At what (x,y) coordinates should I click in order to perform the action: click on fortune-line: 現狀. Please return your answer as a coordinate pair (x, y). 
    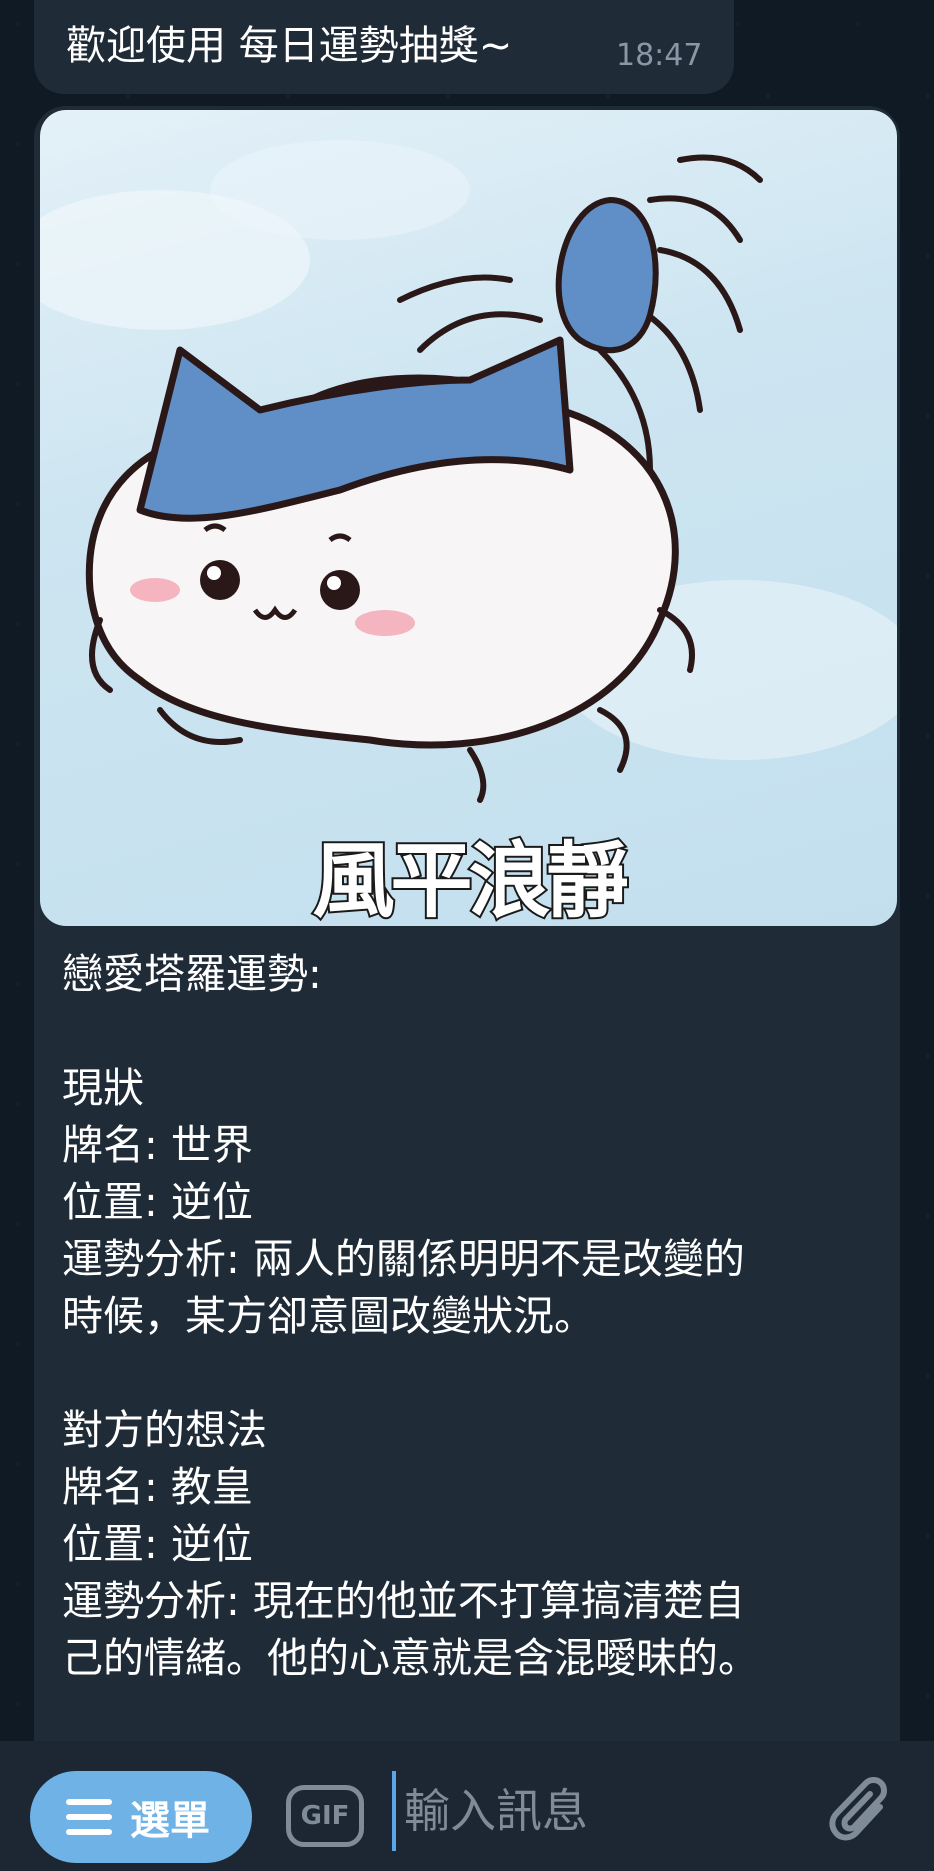
    Looking at the image, I should click on (103, 1088).